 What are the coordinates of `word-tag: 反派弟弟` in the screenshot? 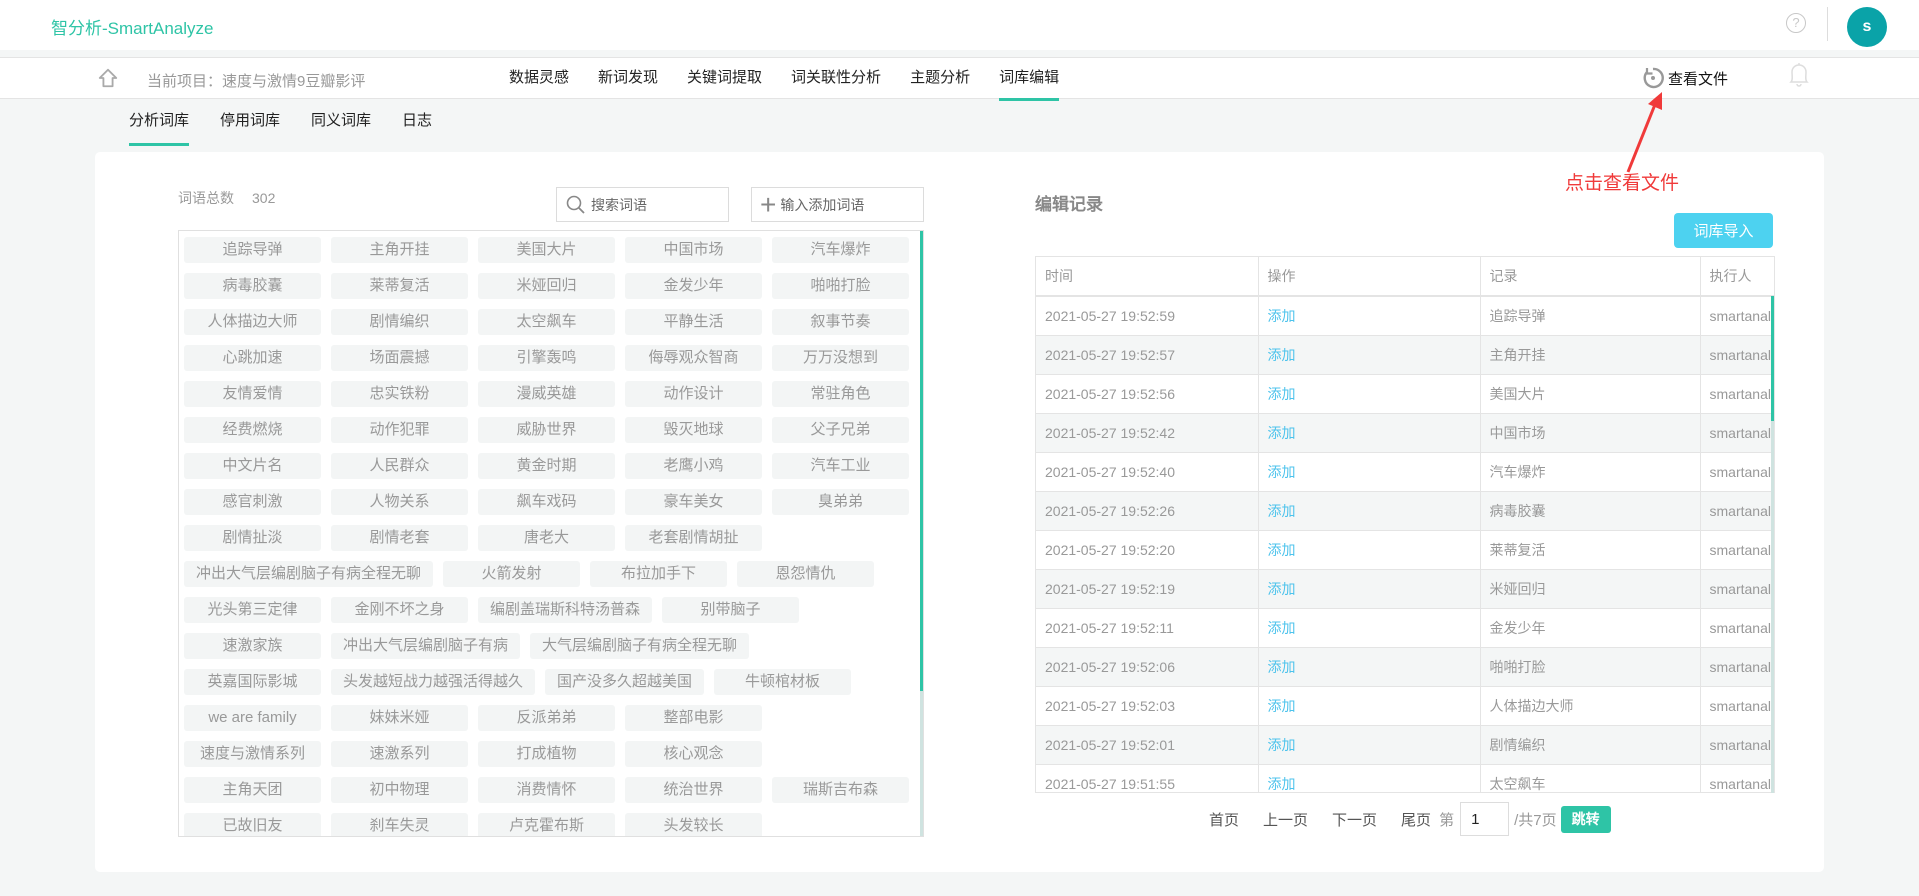 It's located at (546, 718).